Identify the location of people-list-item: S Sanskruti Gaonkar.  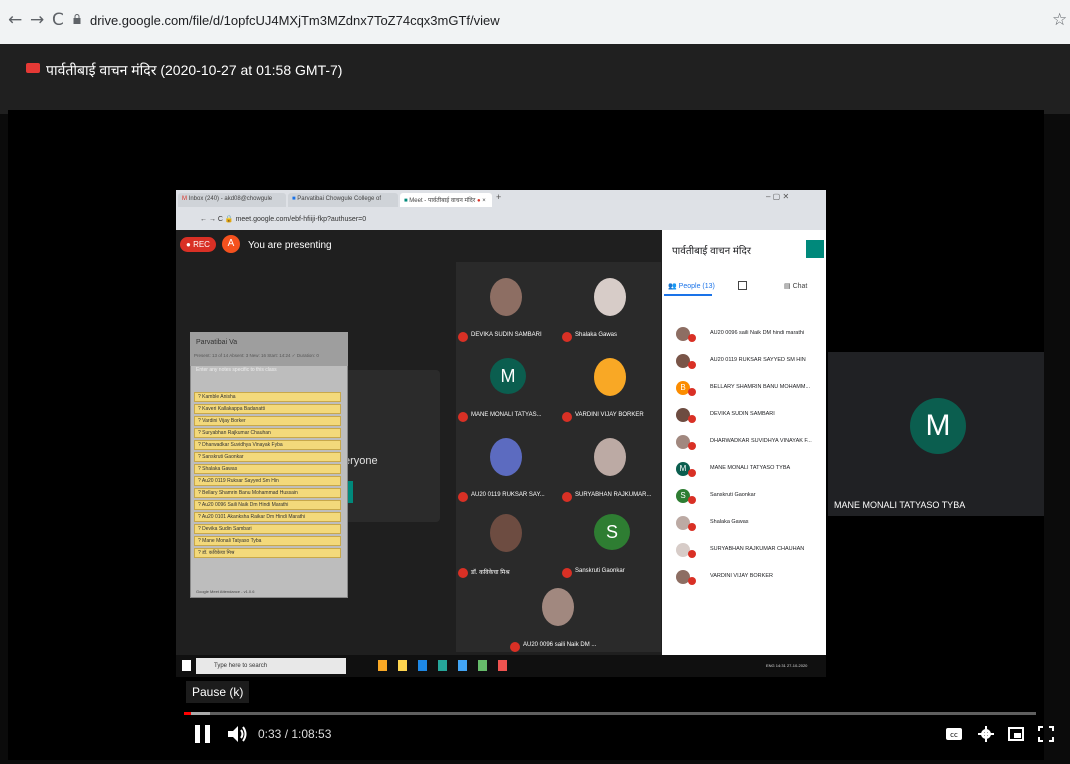
(747, 497).